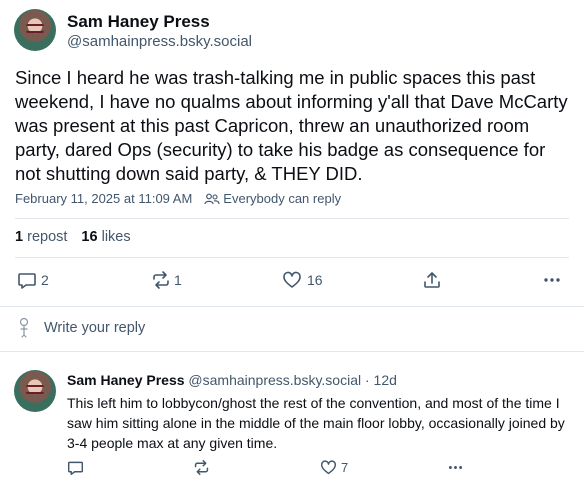  I want to click on reposts-stat: 1 repost, so click(41, 237).